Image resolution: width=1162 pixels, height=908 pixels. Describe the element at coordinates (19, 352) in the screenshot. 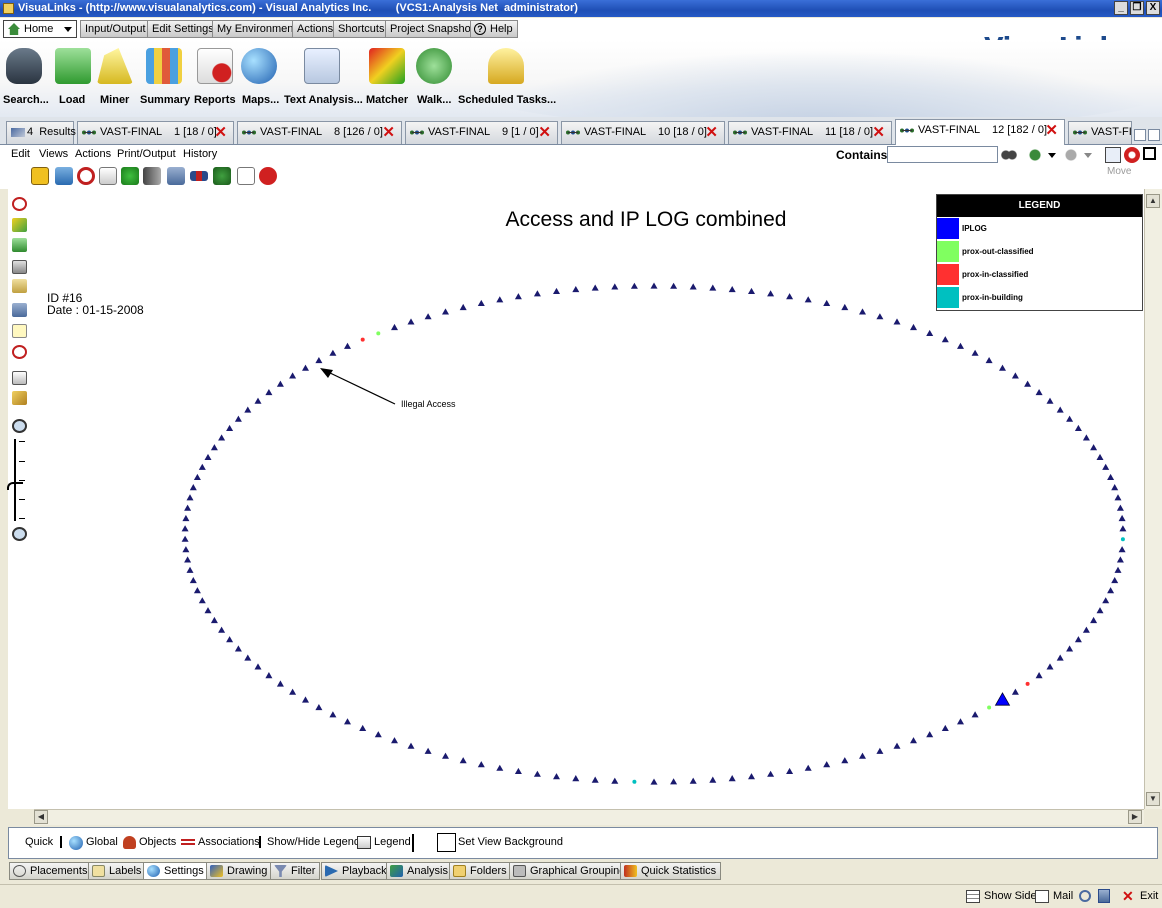

I see `target-icon` at that location.